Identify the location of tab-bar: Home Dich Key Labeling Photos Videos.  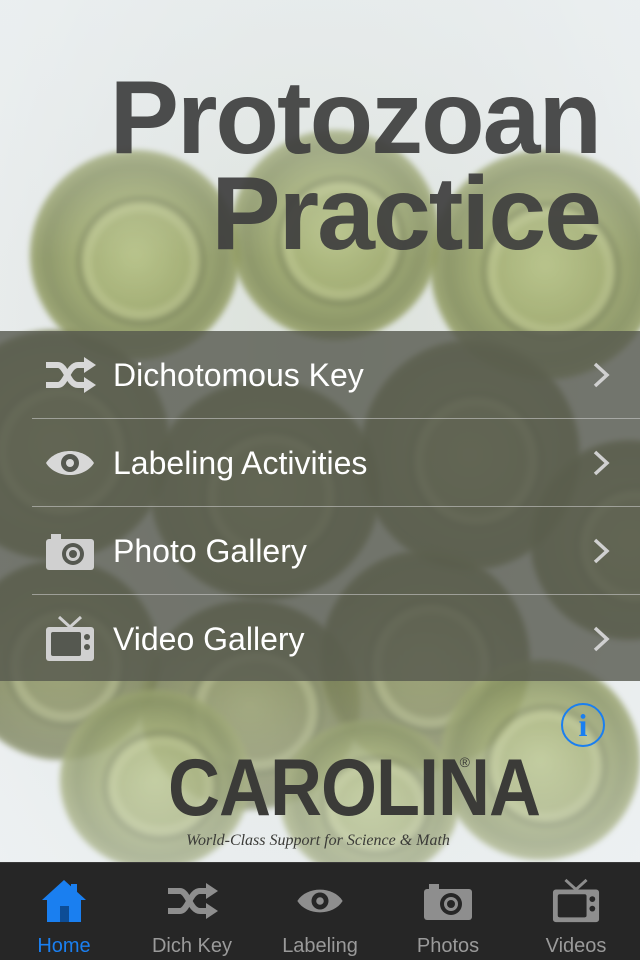
(320, 911).